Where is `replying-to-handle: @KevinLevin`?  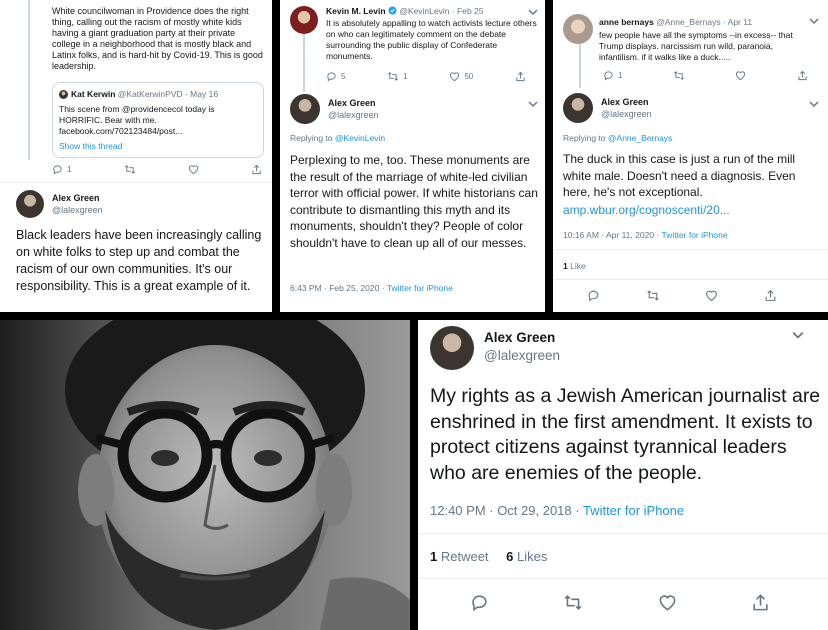 replying-to-handle: @KevinLevin is located at coordinates (360, 138).